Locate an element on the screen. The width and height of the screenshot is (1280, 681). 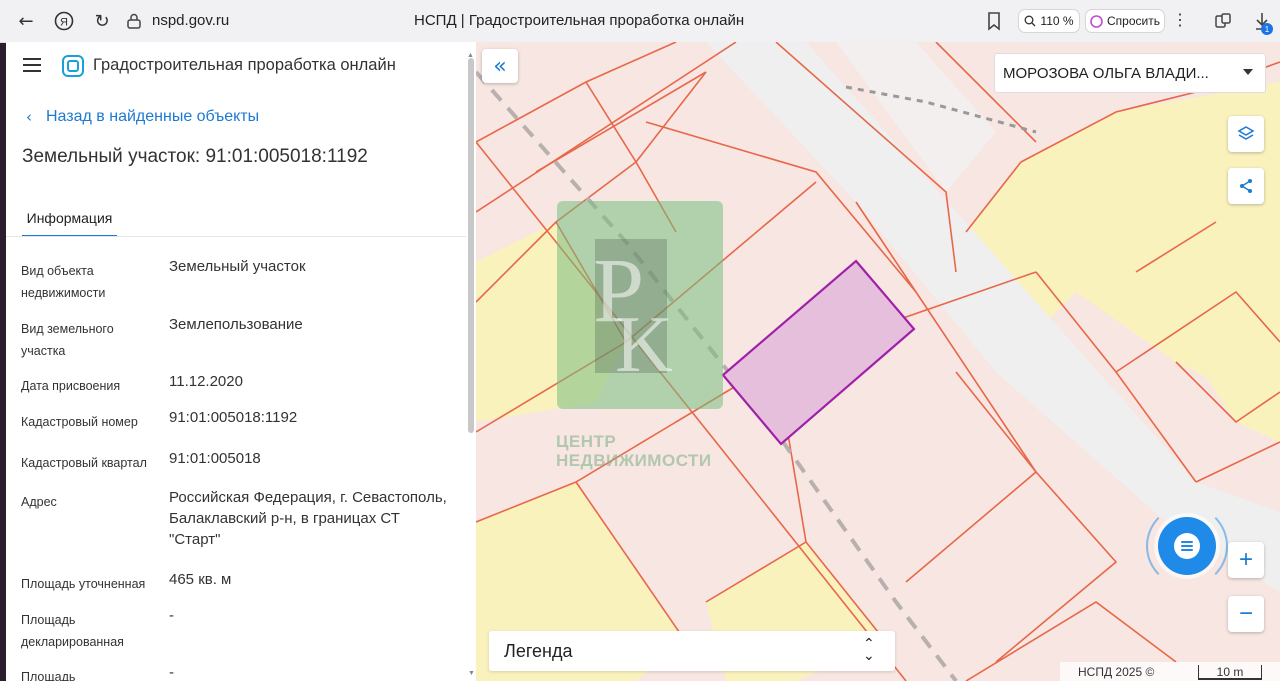
panel-scrollbar: ▲ ▼ is located at coordinates (471, 364).